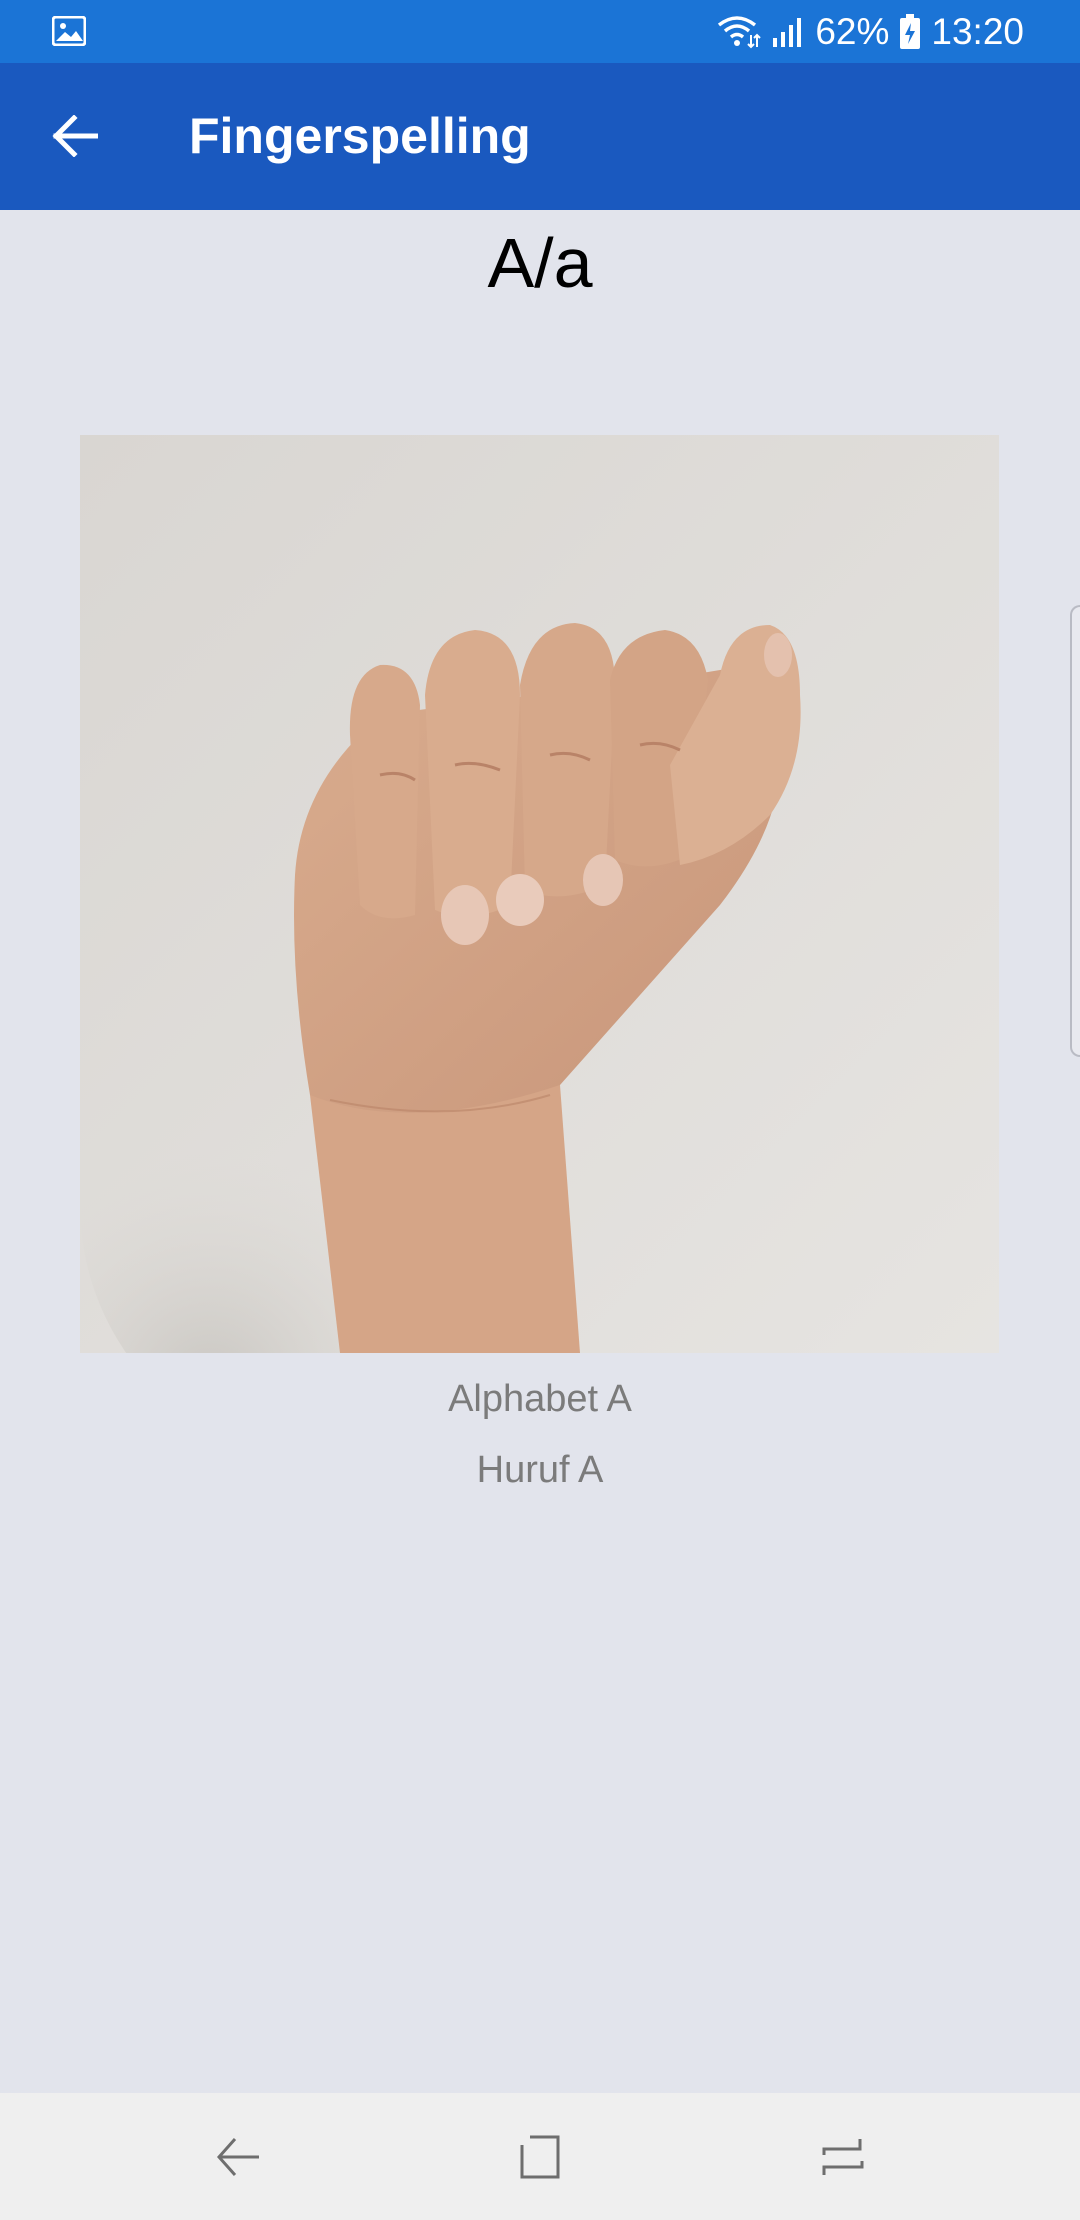 Image resolution: width=1080 pixels, height=2220 pixels. I want to click on clock: 13:20, so click(977, 31).